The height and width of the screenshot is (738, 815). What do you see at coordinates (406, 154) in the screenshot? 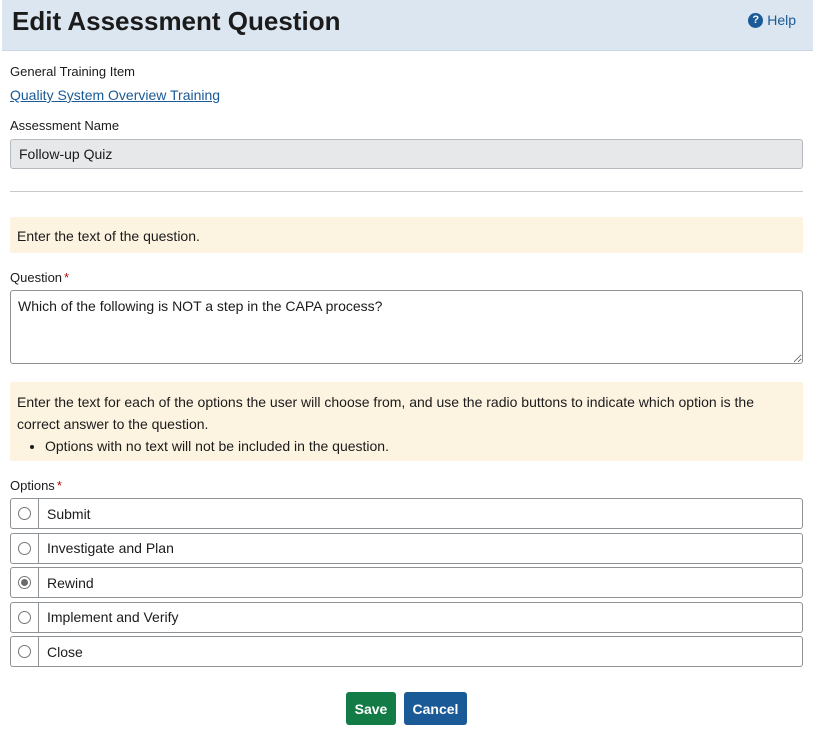
I see `assessment-name-field: Follow-up Quiz` at bounding box center [406, 154].